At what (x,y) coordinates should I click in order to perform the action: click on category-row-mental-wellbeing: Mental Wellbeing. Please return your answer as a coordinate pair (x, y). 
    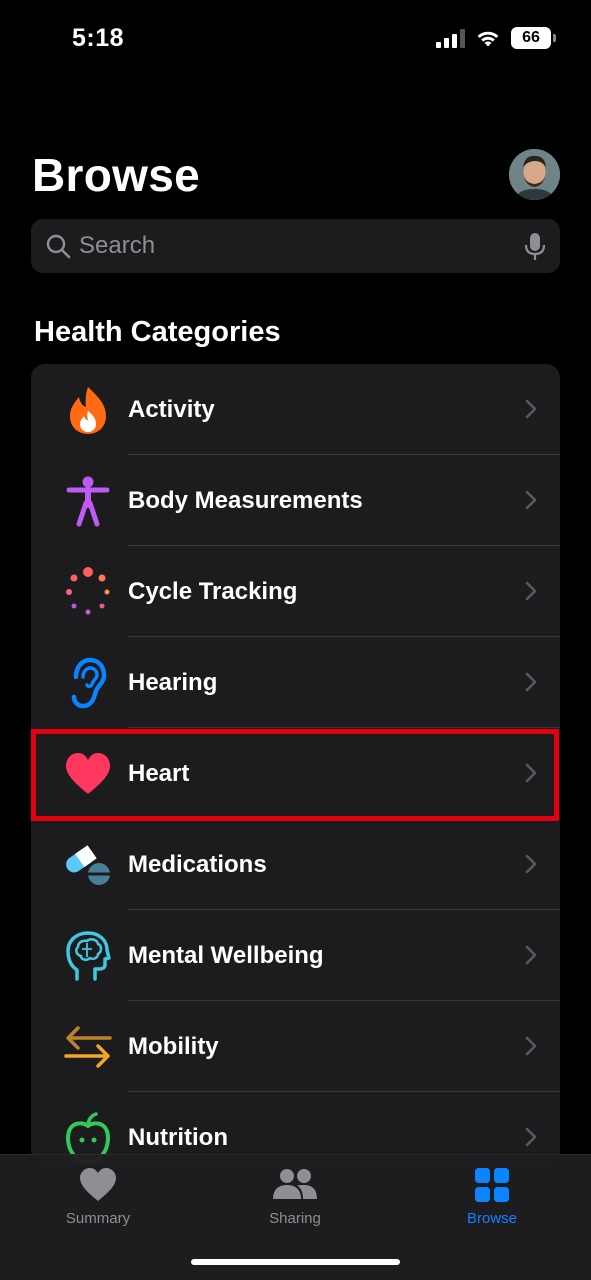
    Looking at the image, I should click on (295, 955).